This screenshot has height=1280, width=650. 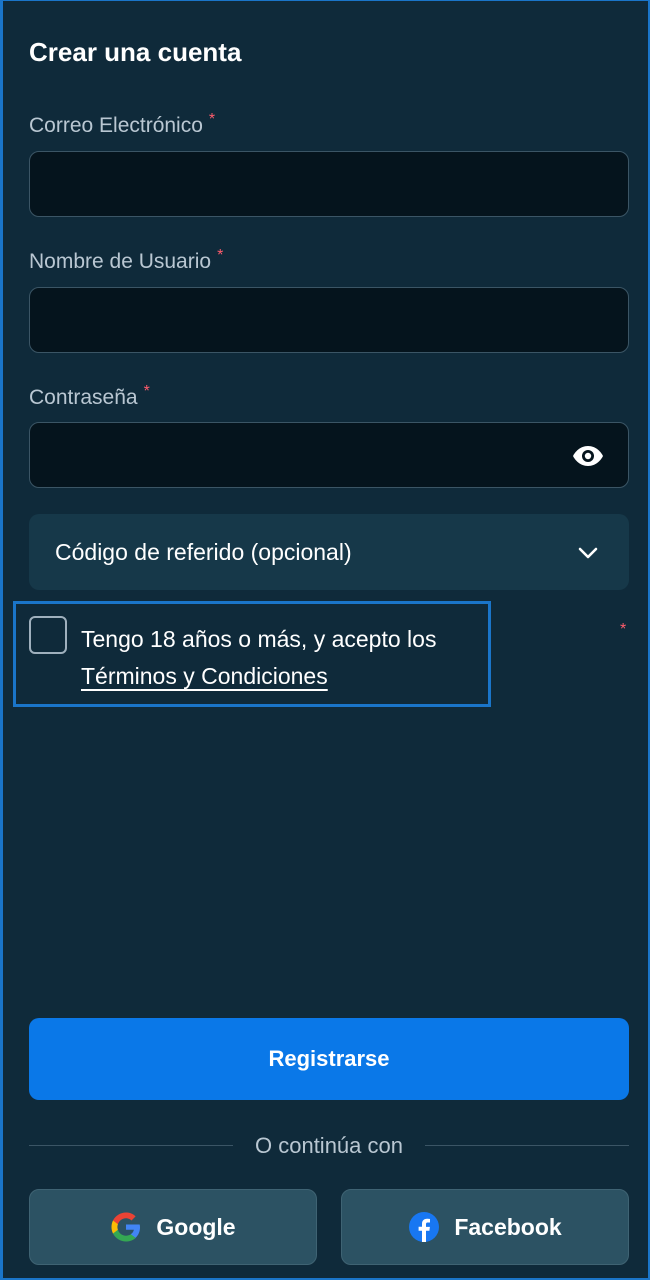 I want to click on password-field, so click(x=329, y=455).